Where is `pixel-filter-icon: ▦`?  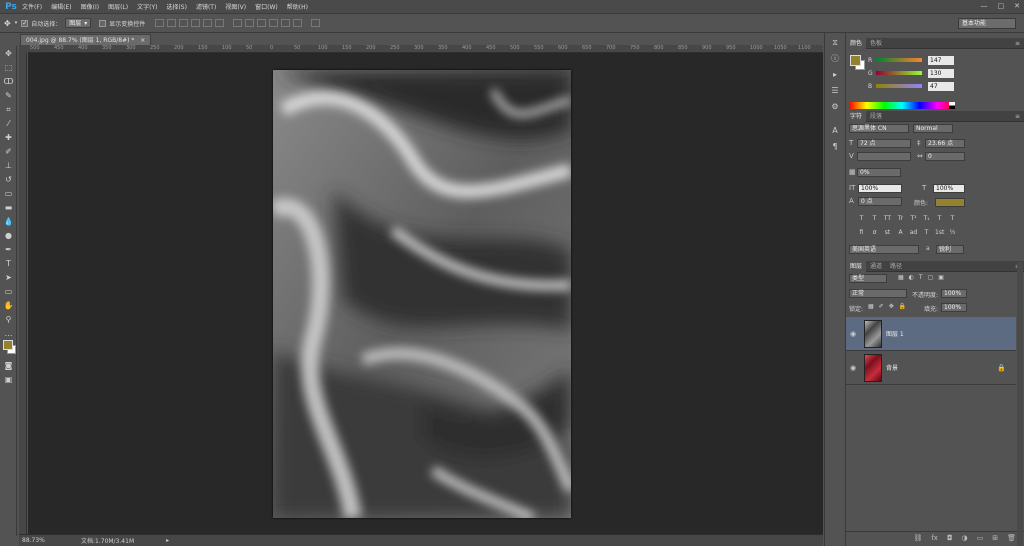 pixel-filter-icon: ▦ is located at coordinates (901, 277).